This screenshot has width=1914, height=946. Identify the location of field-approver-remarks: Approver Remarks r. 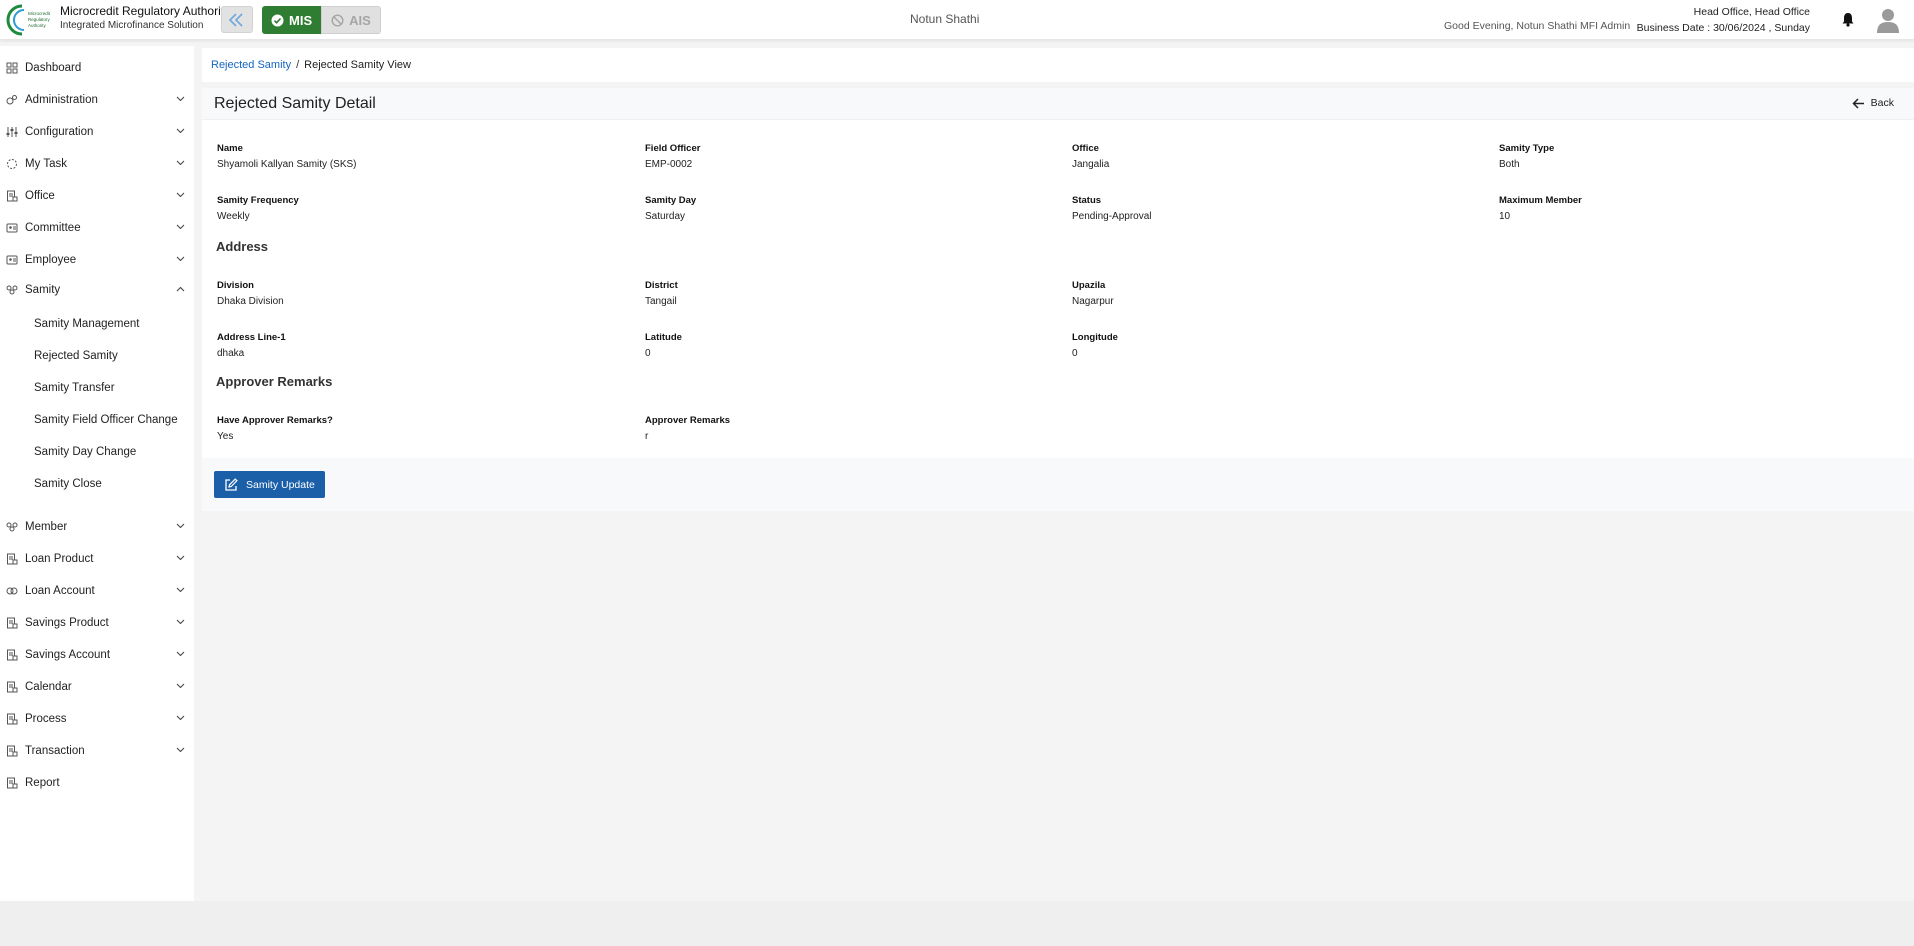
(687, 428).